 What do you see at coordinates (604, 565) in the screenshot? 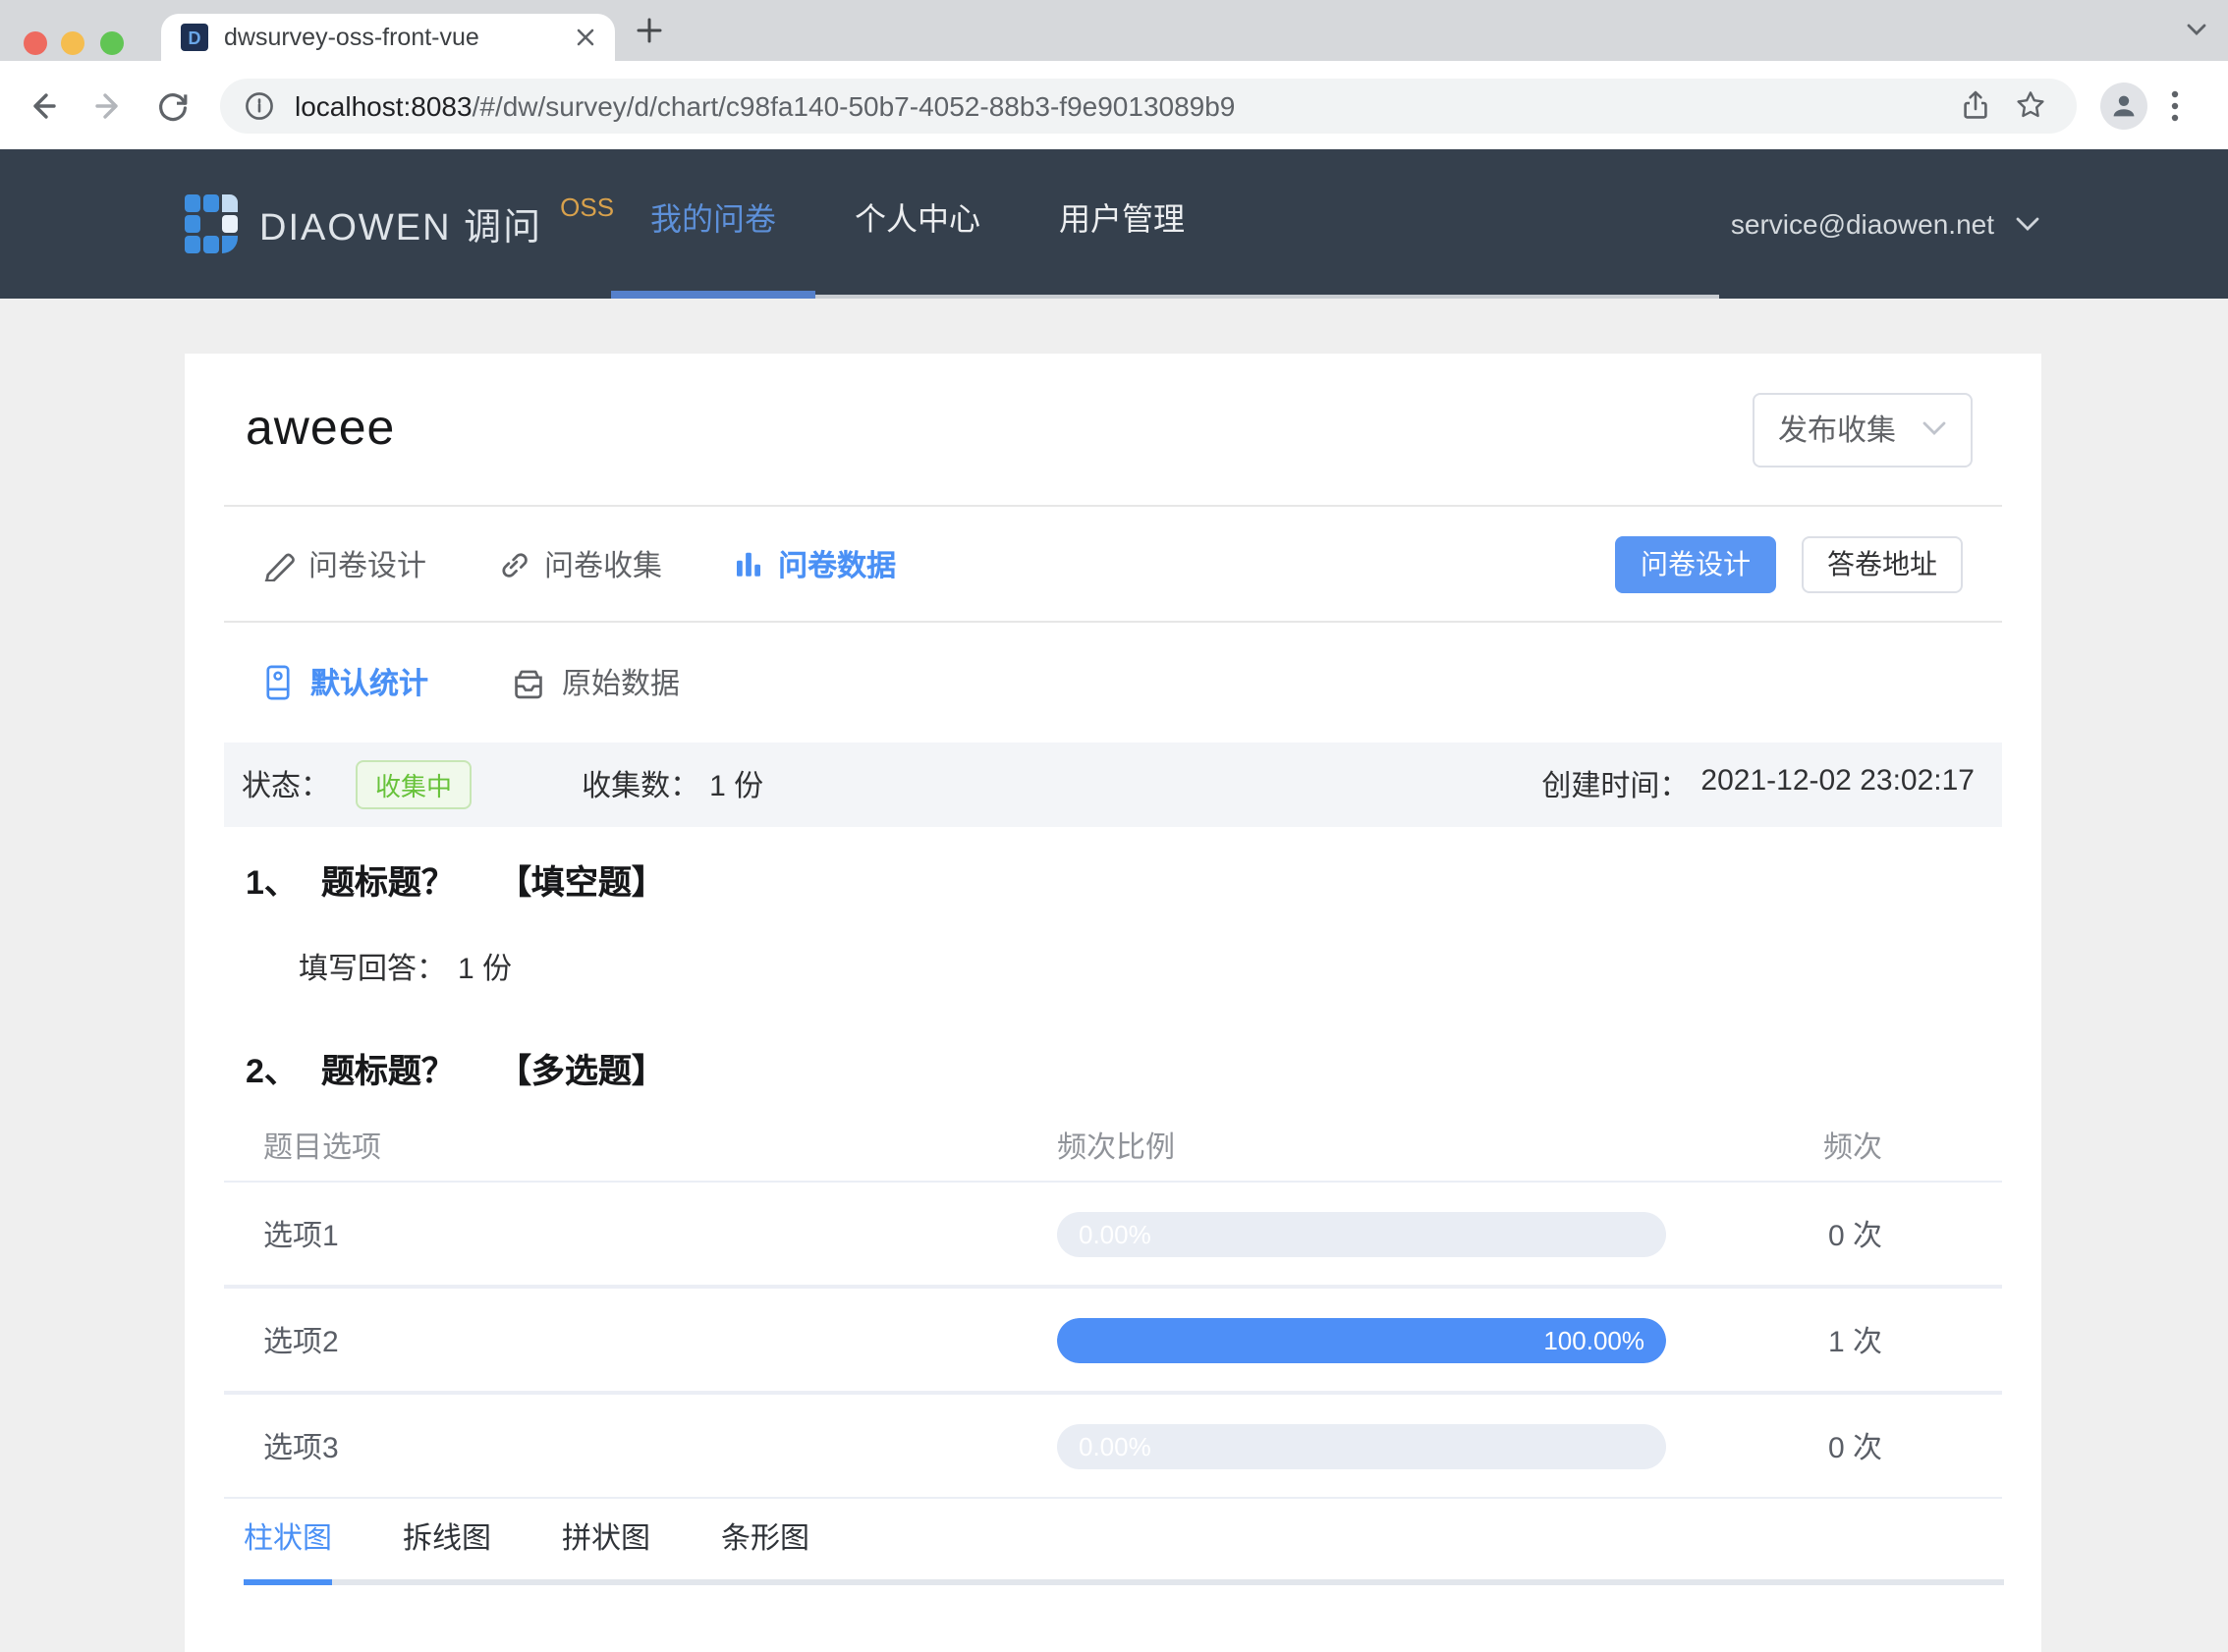
I see `tab-survey-collect-label: 问卷收集` at bounding box center [604, 565].